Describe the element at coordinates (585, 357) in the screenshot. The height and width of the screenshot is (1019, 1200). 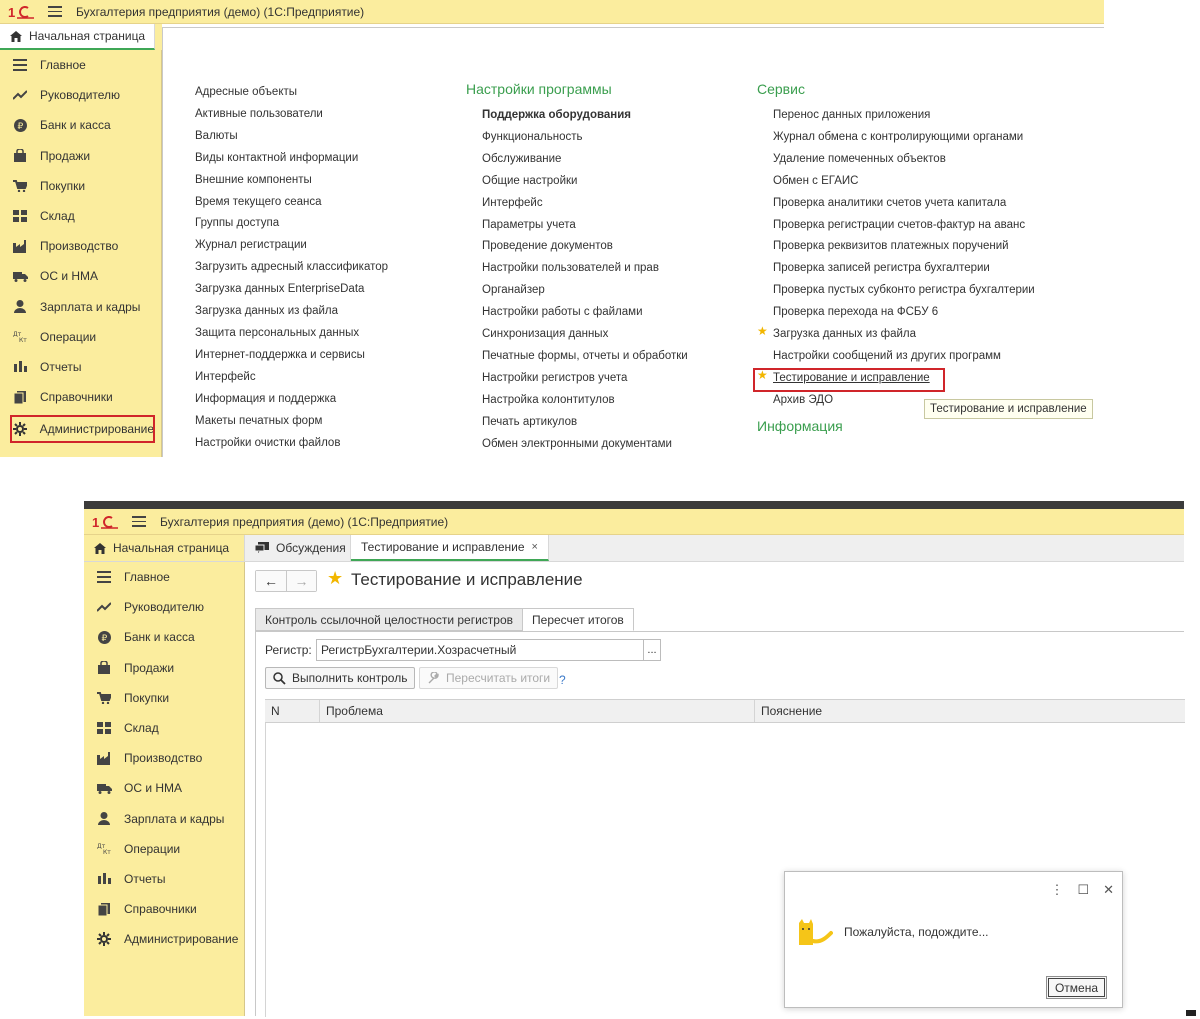
I see `link-print-forms: Печатные формы, отчеты и обработки` at that location.